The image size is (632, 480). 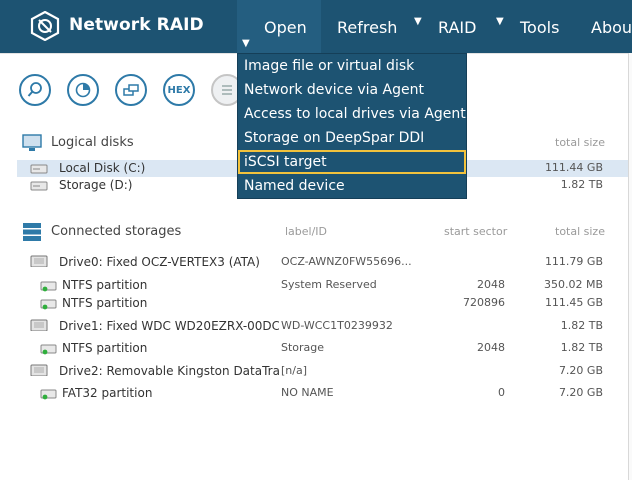 What do you see at coordinates (303, 347) in the screenshot?
I see `label-id: Storage` at bounding box center [303, 347].